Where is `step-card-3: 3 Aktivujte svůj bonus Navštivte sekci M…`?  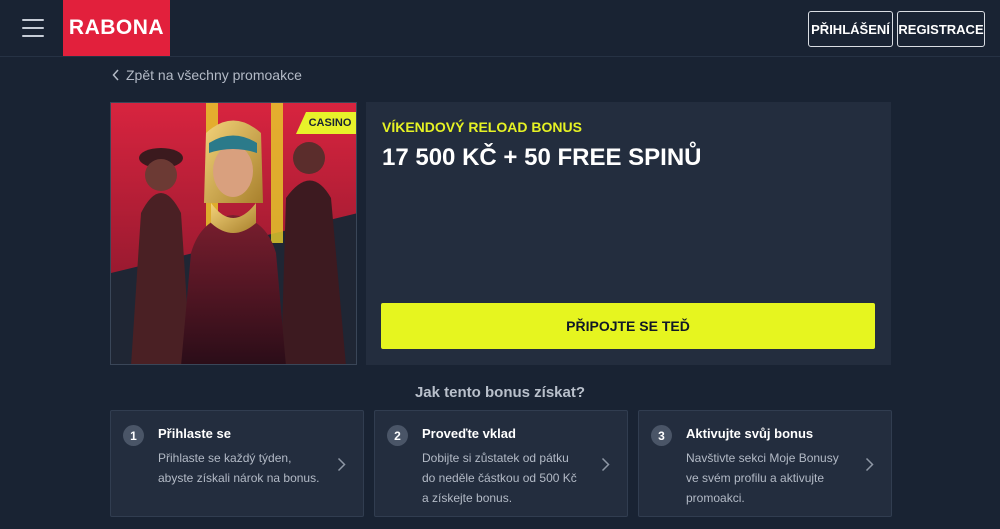 step-card-3: 3 Aktivujte svůj bonus Navštivte sekci M… is located at coordinates (765, 463).